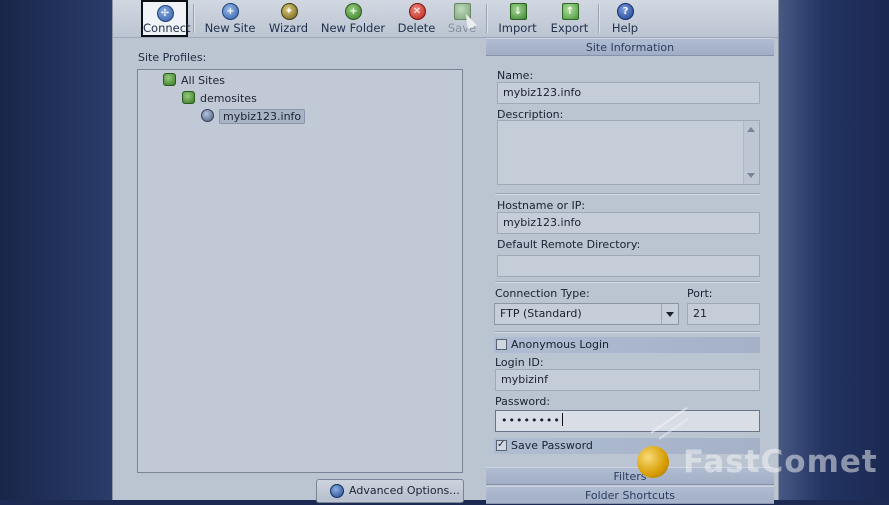  What do you see at coordinates (417, 11) in the screenshot?
I see `delete-icon: ✕` at bounding box center [417, 11].